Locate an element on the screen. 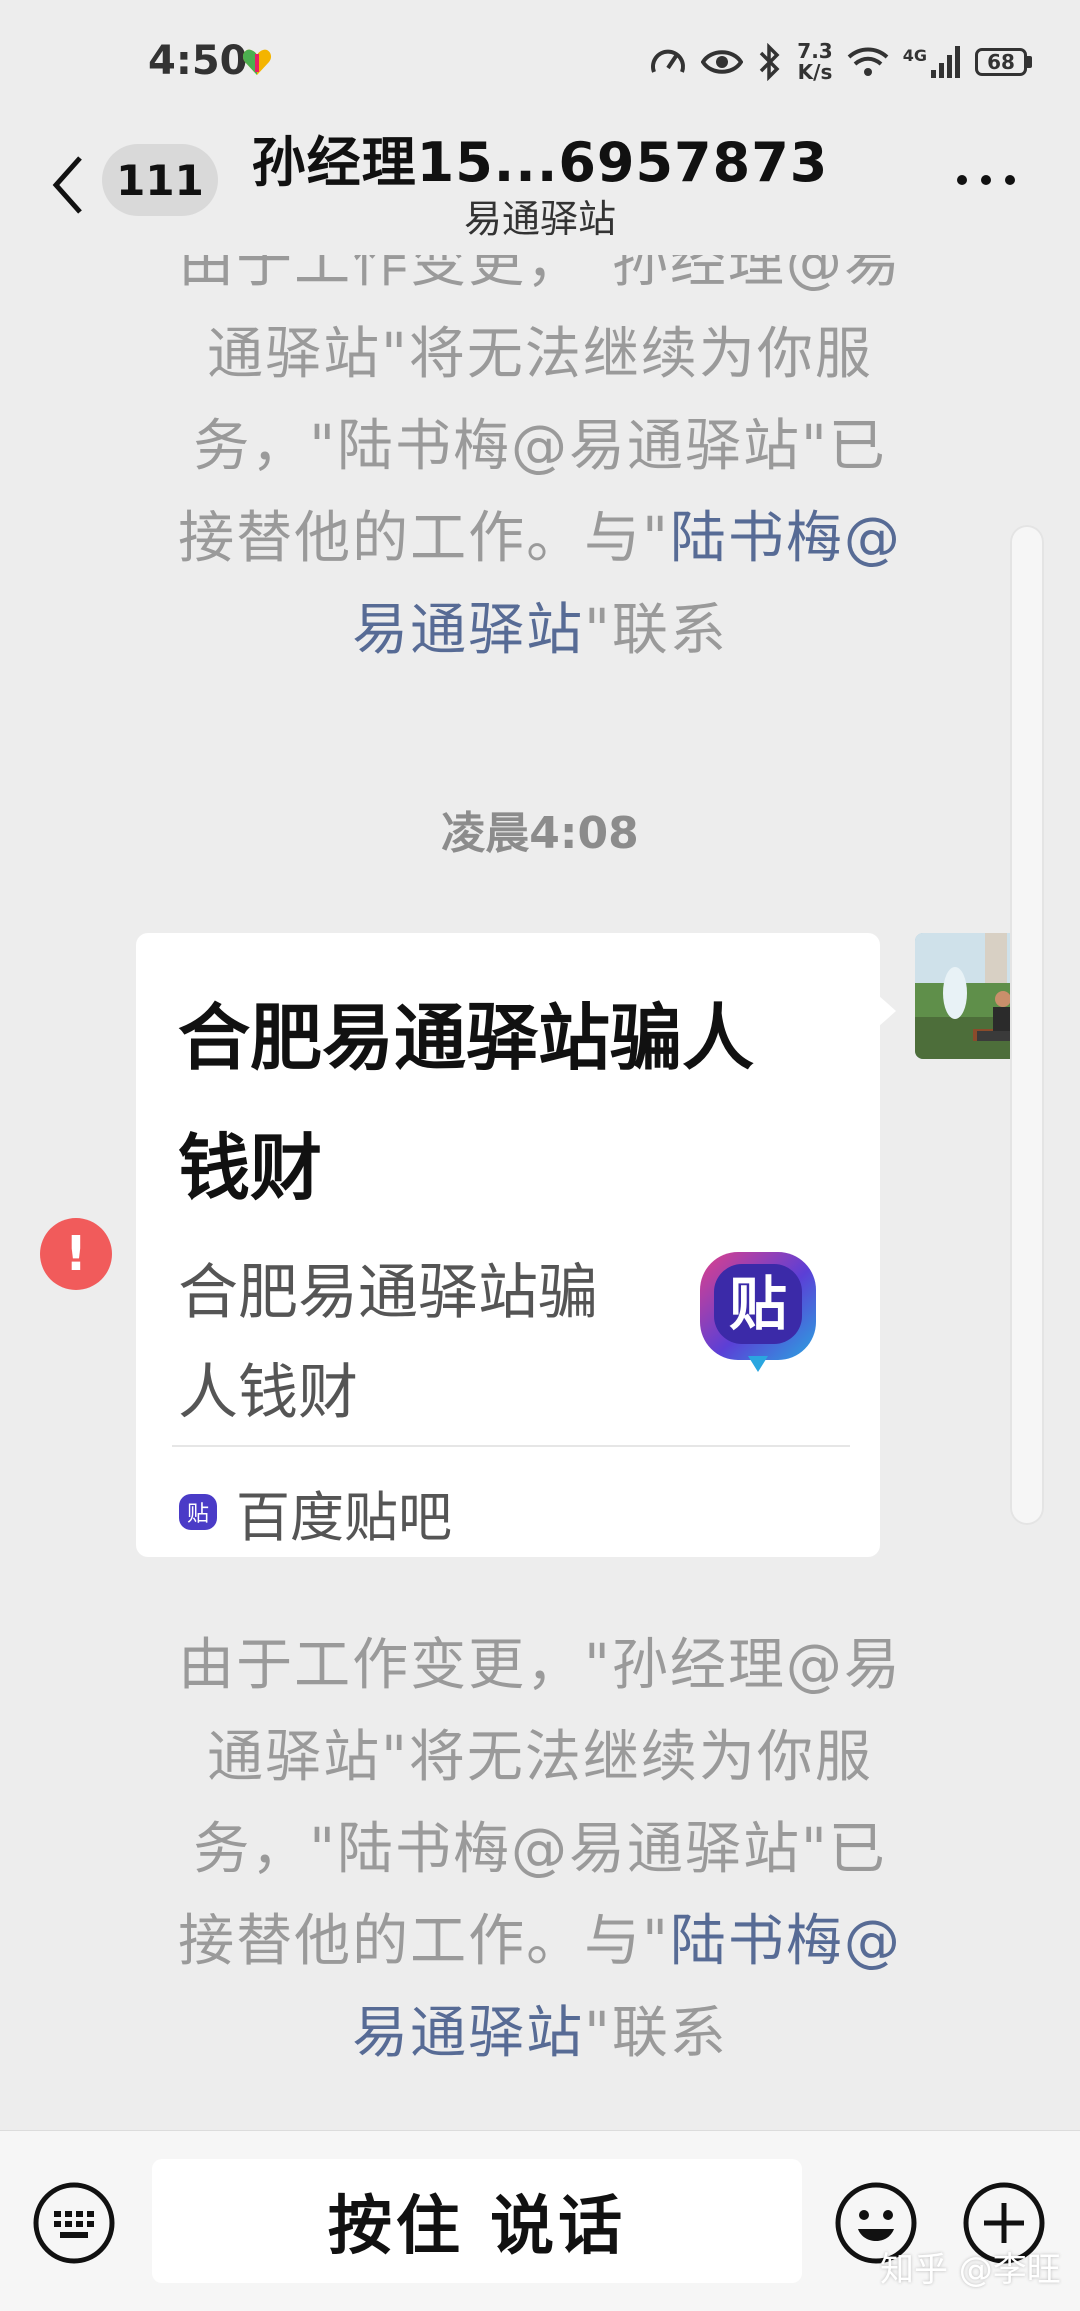  card-description: 合肥易通驿站骗人钱财 is located at coordinates (388, 1343).